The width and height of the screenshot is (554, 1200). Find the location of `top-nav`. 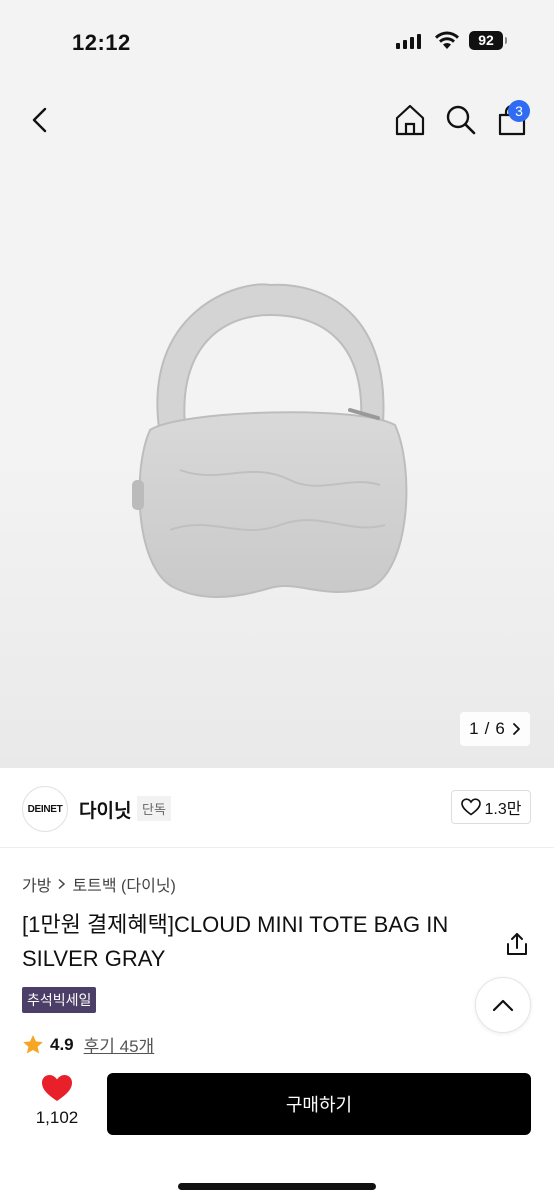

top-nav is located at coordinates (277, 121).